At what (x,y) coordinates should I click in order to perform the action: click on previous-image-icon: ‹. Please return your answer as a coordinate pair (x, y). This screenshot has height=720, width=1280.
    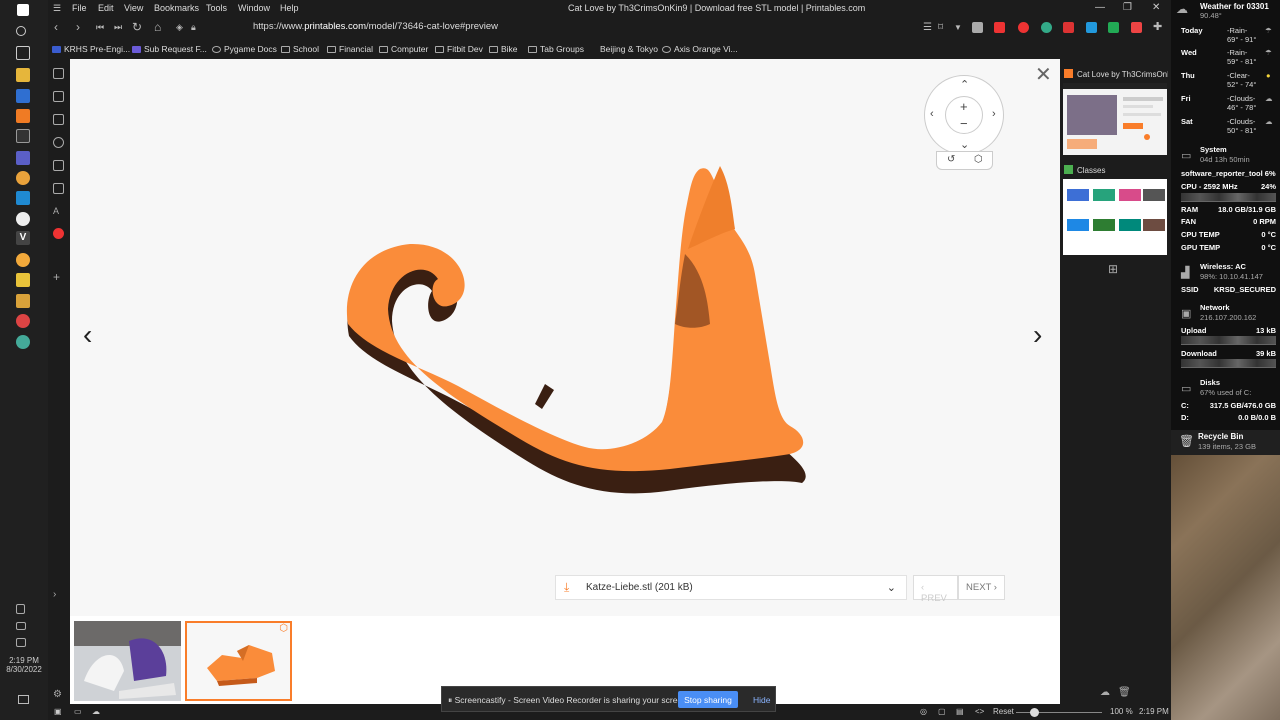
    Looking at the image, I should click on (87, 335).